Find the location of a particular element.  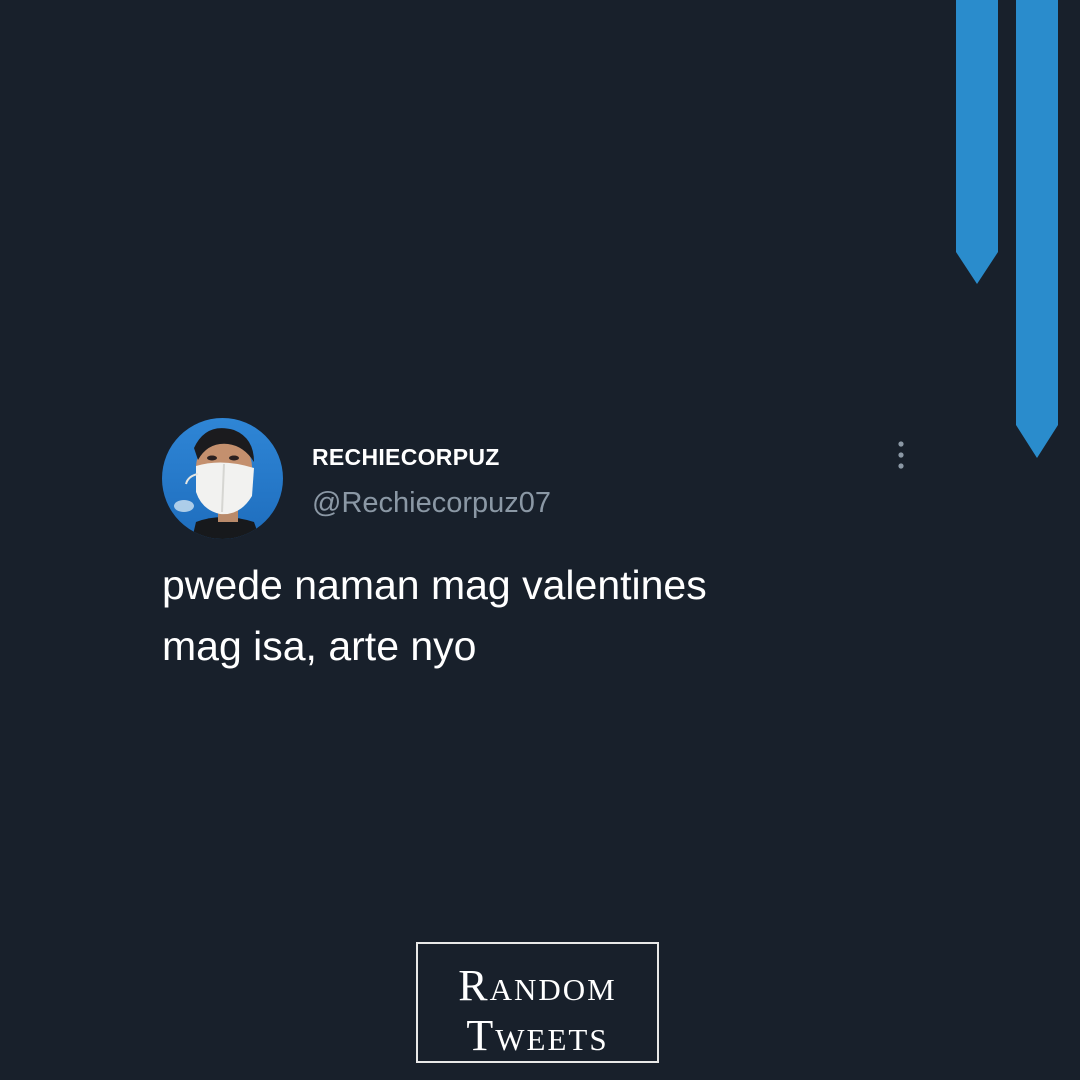

user-handle: @Rechiecorpuz07 is located at coordinates (431, 503).